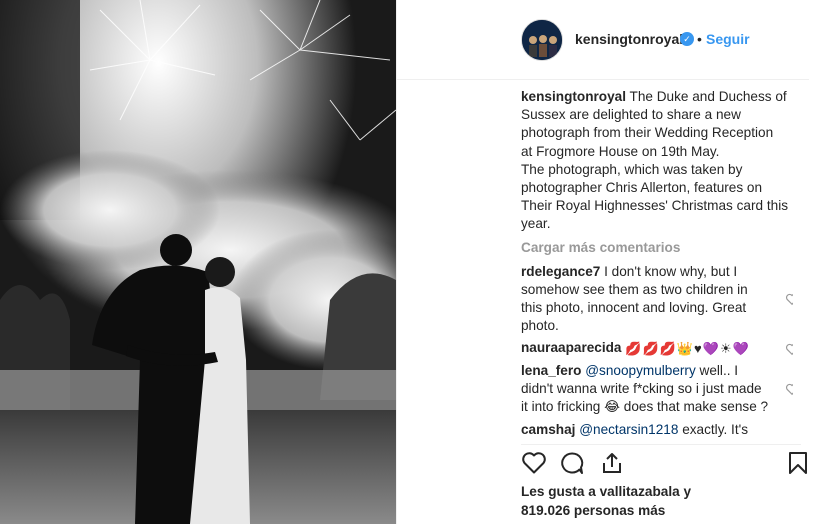 The height and width of the screenshot is (524, 813). Describe the element at coordinates (708, 96) in the screenshot. I see `caption-line: The Duke and Duchess of` at that location.